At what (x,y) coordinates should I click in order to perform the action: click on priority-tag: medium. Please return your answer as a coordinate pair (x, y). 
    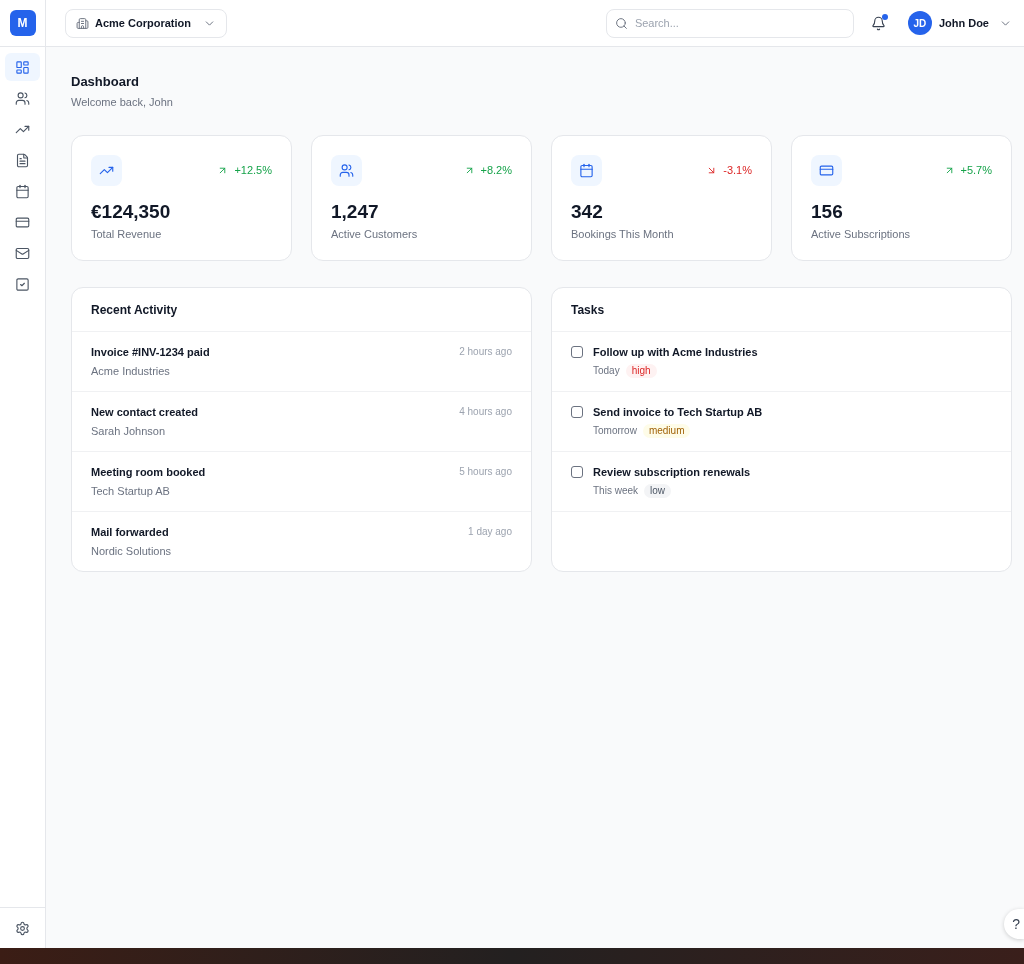
    Looking at the image, I should click on (666, 431).